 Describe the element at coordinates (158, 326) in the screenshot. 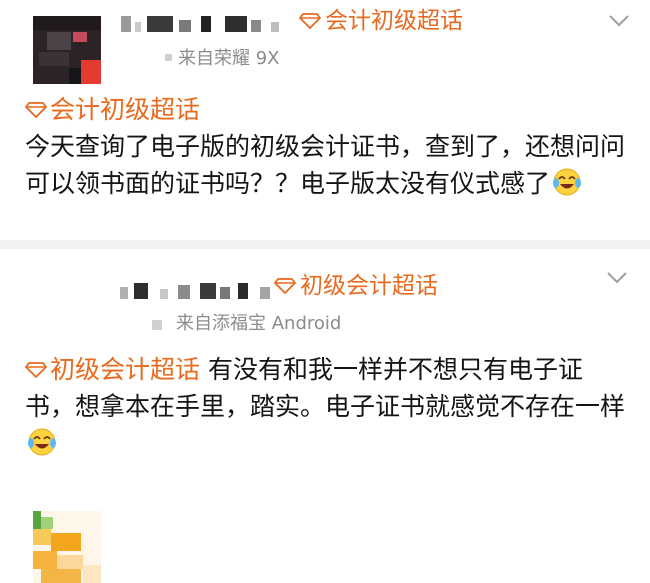

I see `username-blurred-mark` at that location.